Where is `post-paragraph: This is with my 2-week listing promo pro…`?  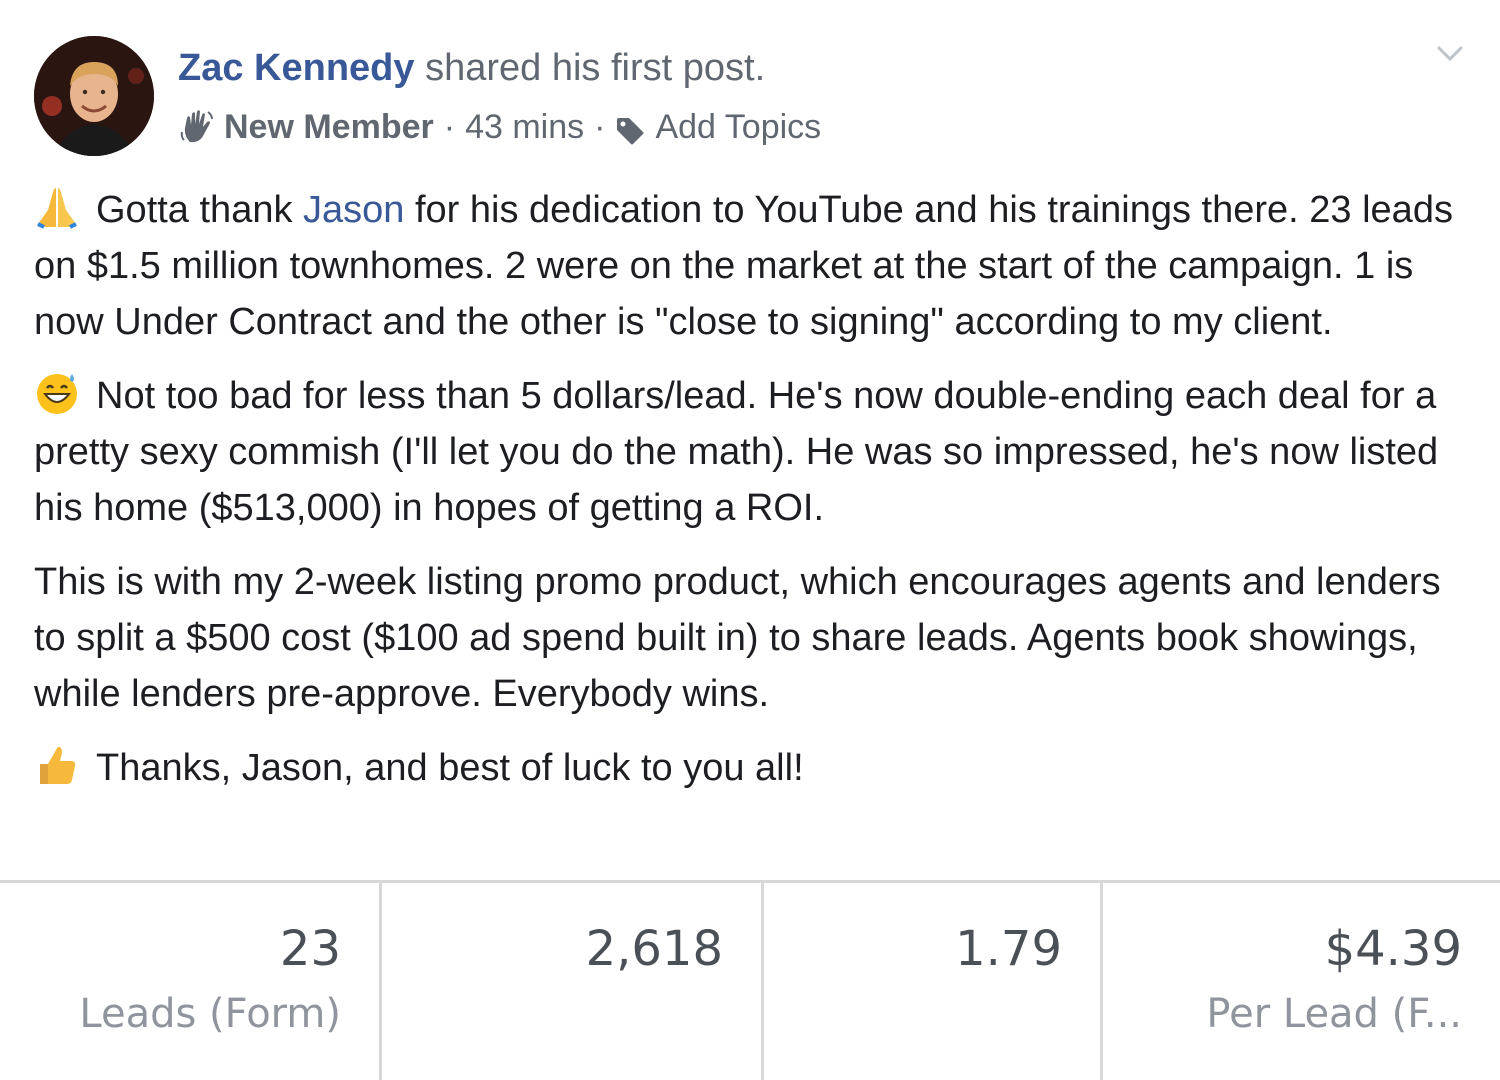
post-paragraph: This is with my 2-week listing promo pro… is located at coordinates (737, 638).